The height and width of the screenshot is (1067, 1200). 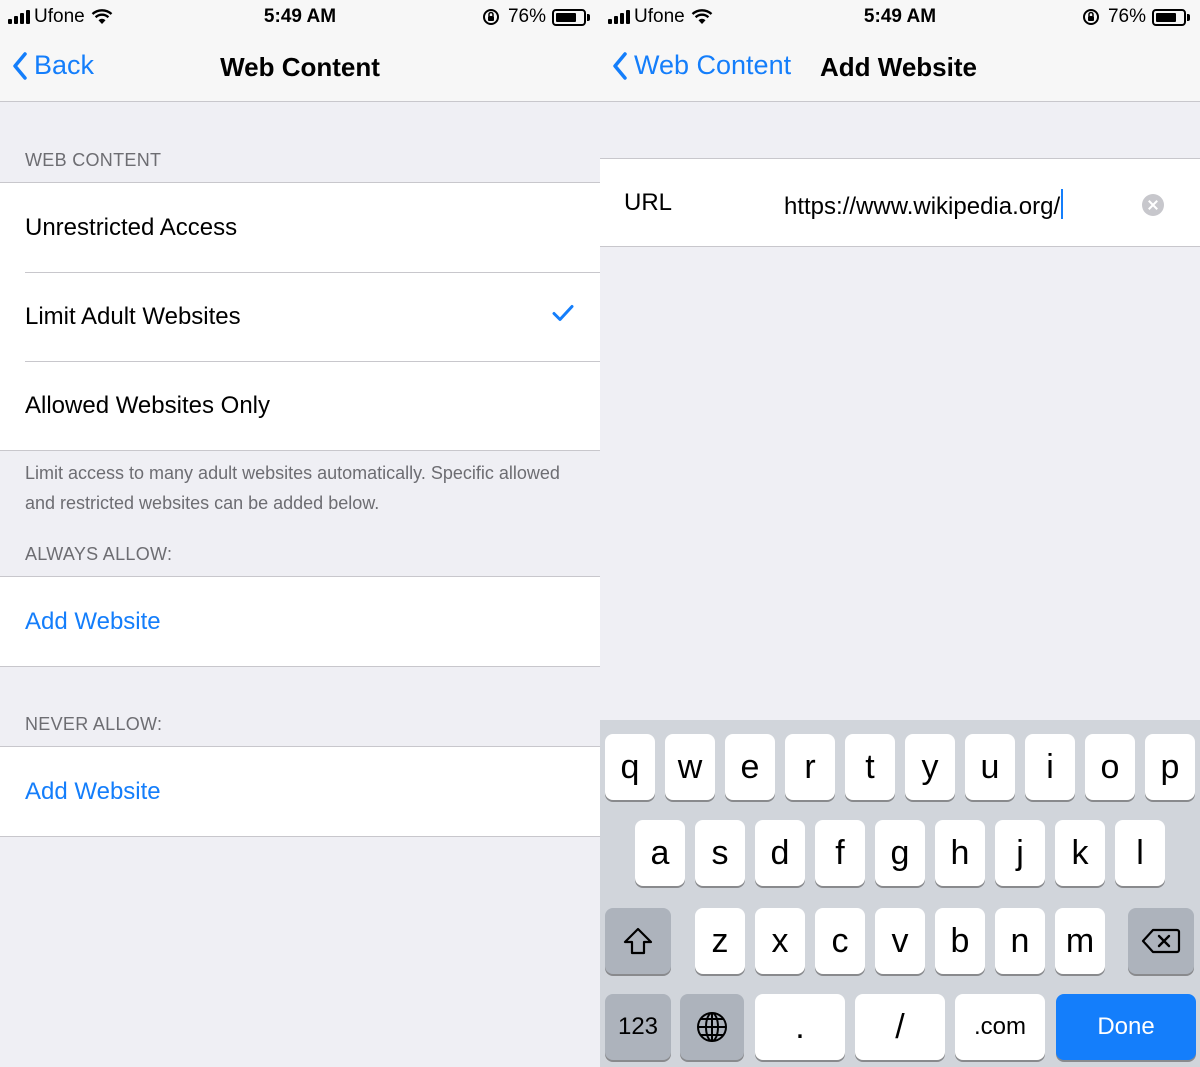 I want to click on never-allow-header: NEVER ALLOW:, so click(x=94, y=724).